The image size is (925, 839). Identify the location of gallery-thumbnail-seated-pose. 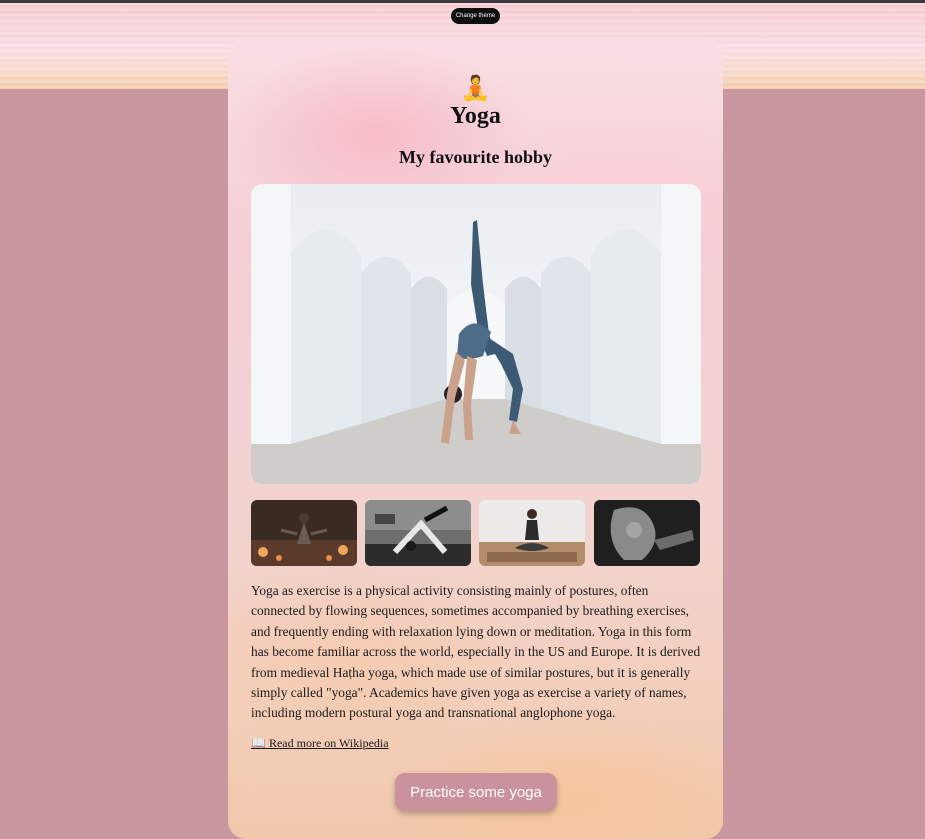
(532, 533).